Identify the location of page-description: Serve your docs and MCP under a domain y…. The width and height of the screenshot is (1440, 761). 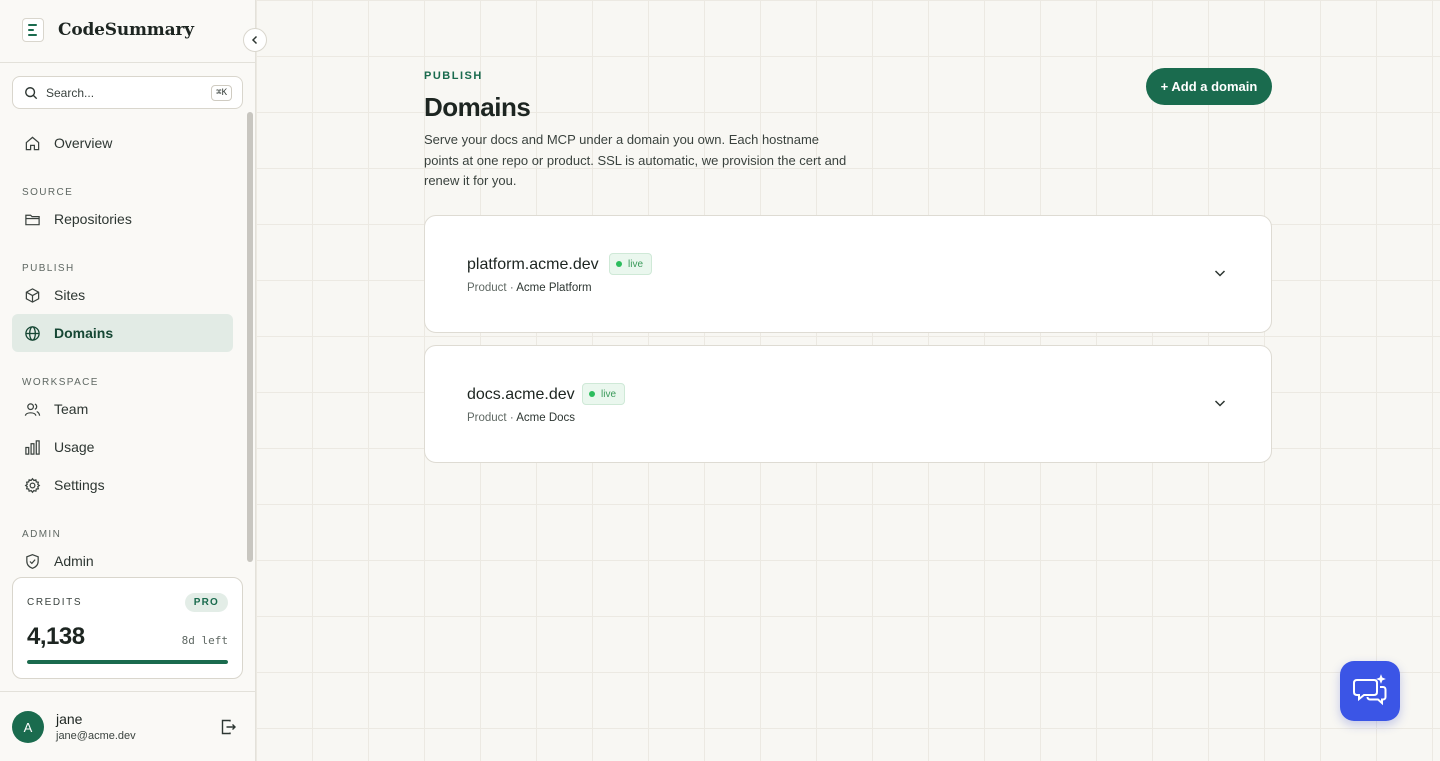
(635, 160).